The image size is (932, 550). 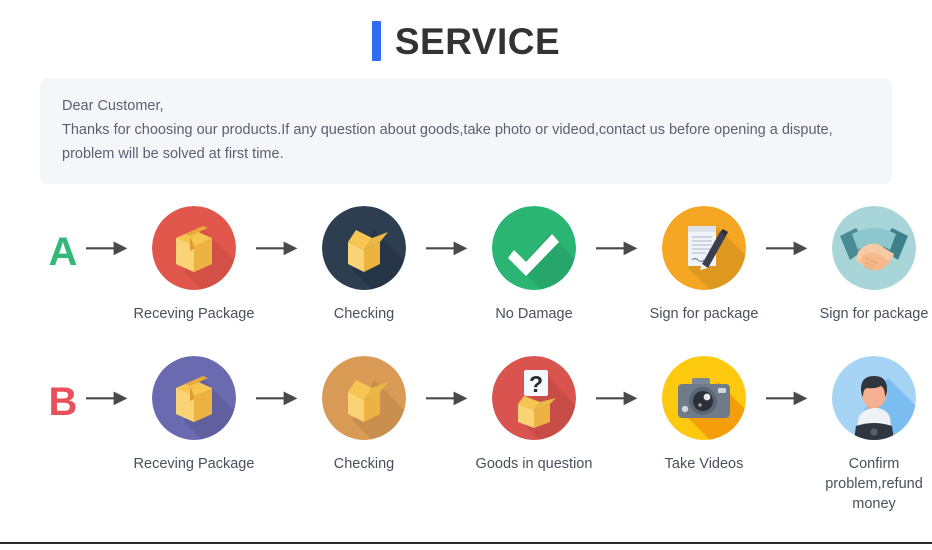 I want to click on page-title: SERVICE, so click(x=466, y=31).